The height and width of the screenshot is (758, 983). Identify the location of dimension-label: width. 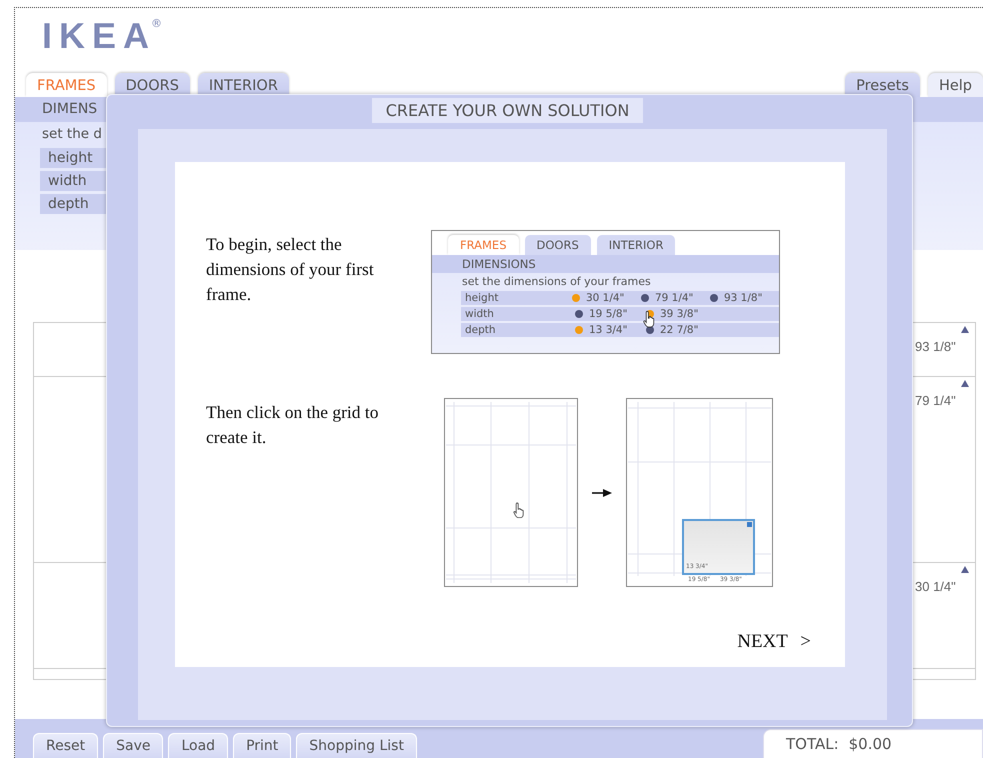
(479, 314).